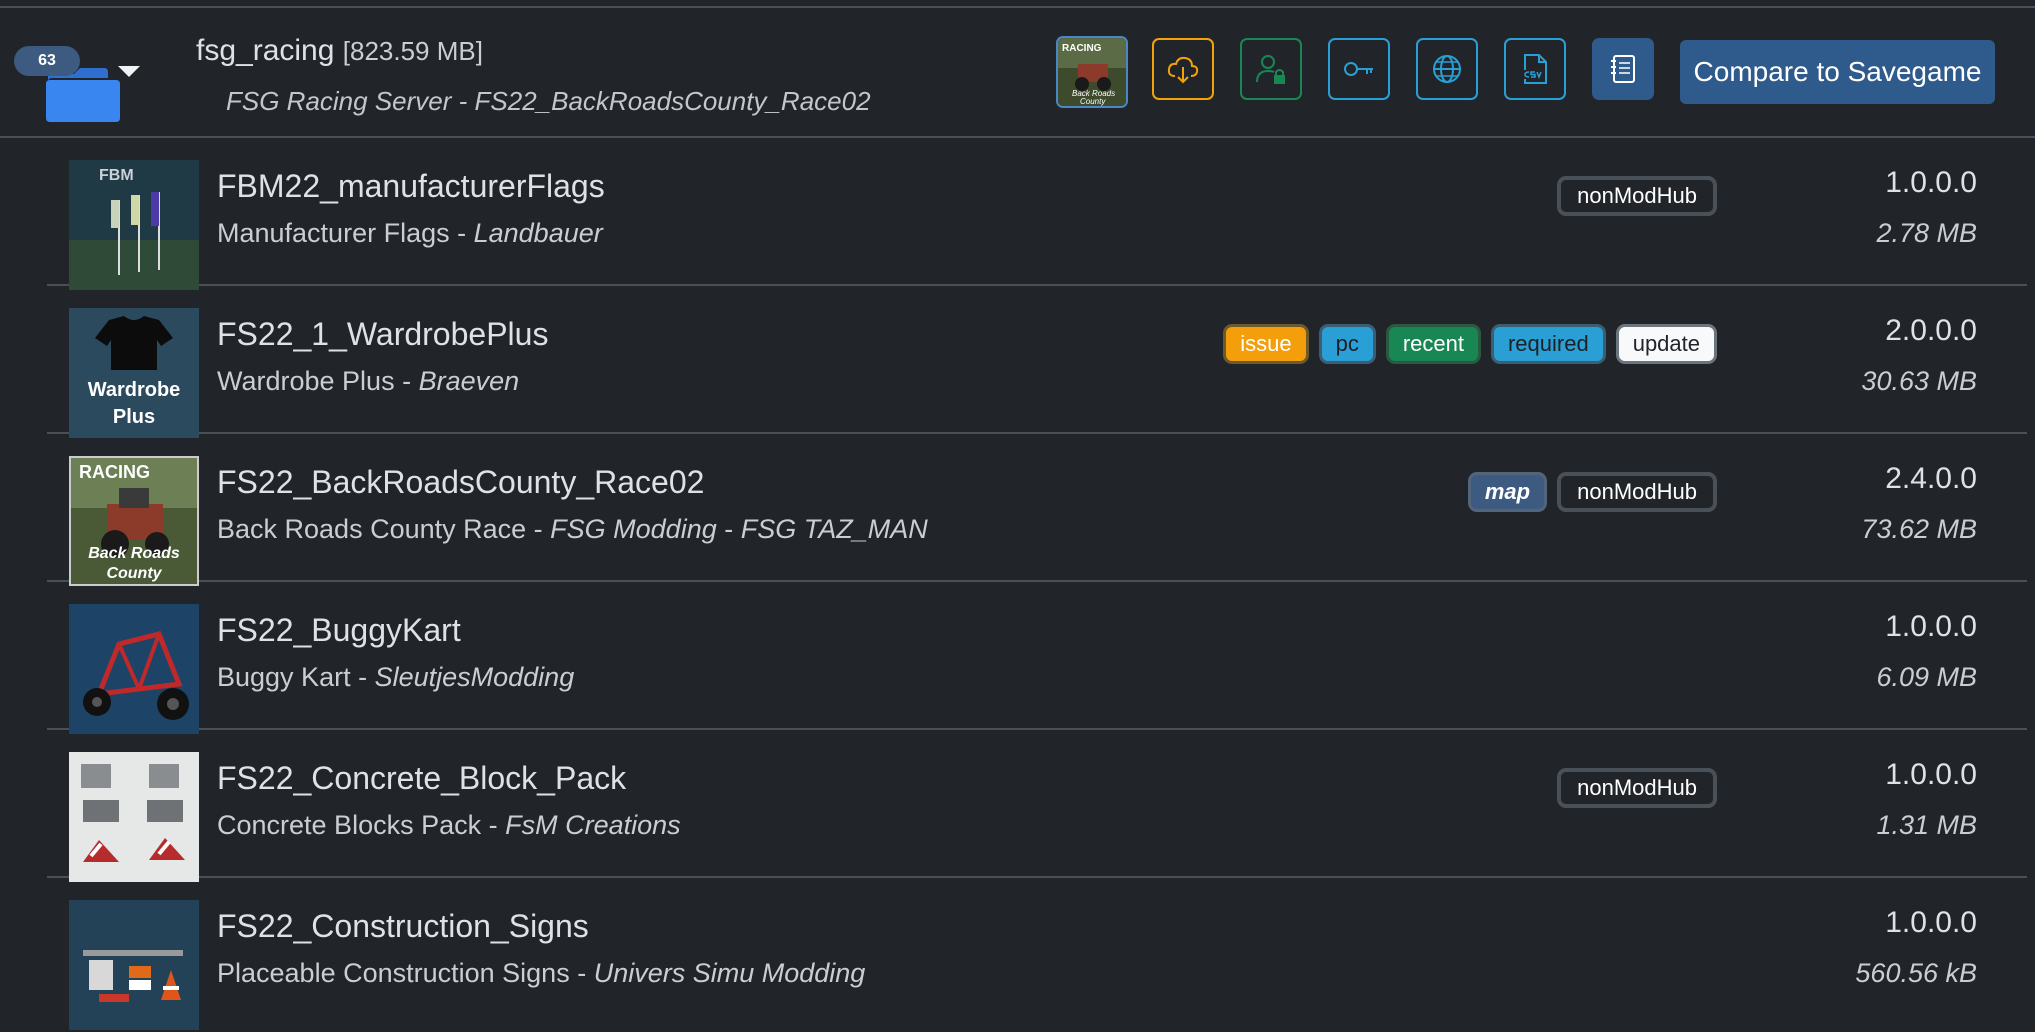 This screenshot has width=2035, height=1032. What do you see at coordinates (403, 926) in the screenshot?
I see `mod-name: FS22_Construction_Signs` at bounding box center [403, 926].